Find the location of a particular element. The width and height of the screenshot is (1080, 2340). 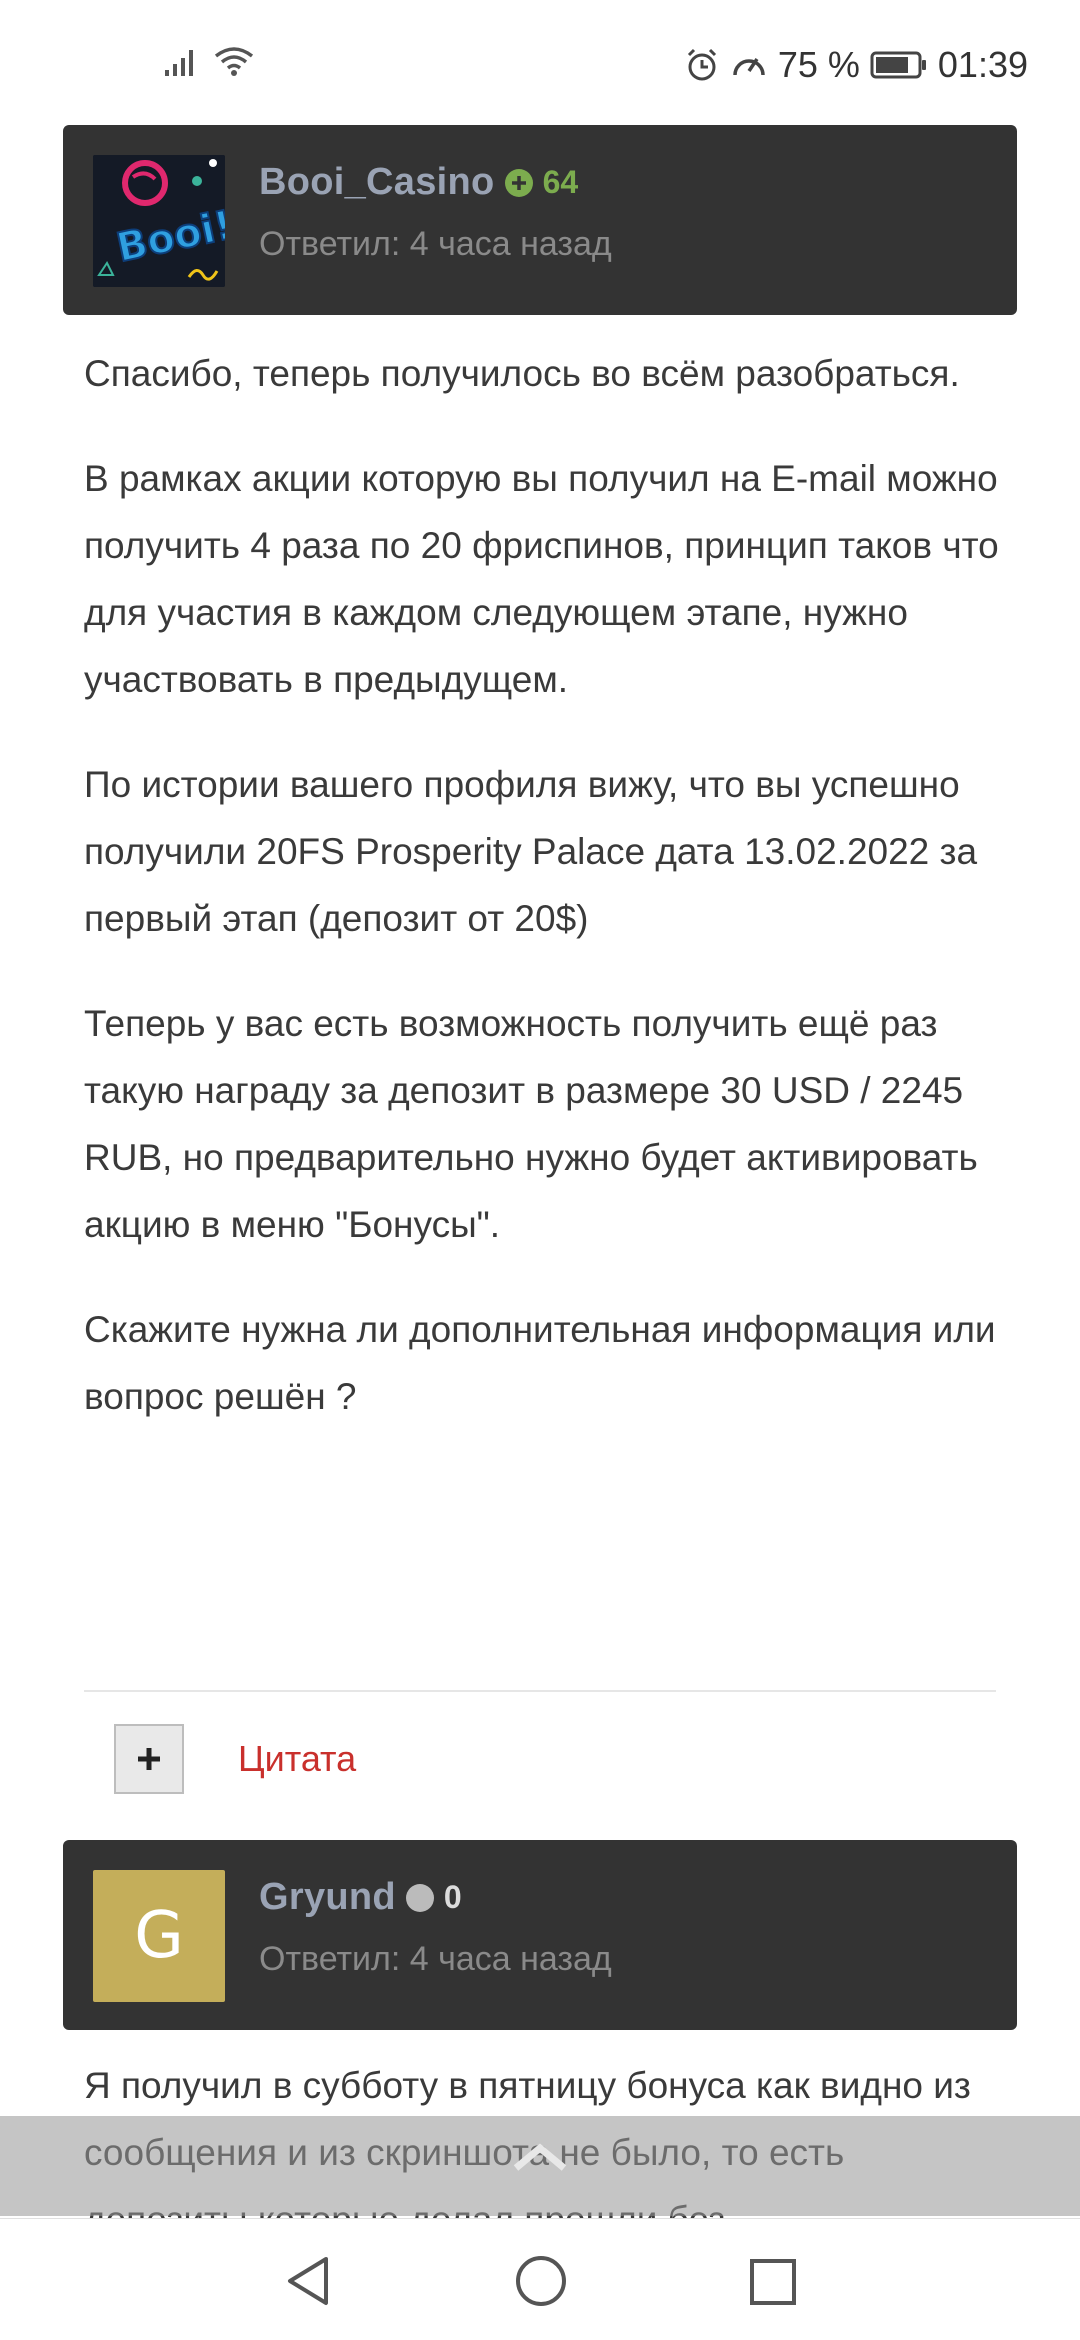

signal-icon is located at coordinates (181, 62).